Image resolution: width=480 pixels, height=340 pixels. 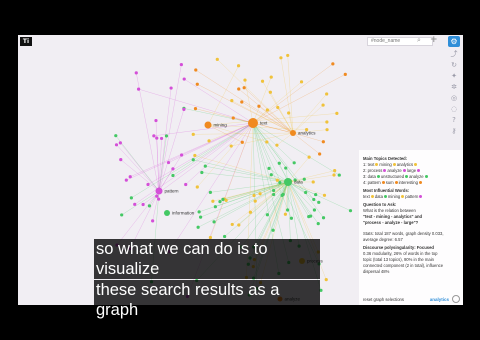 What do you see at coordinates (454, 87) in the screenshot?
I see `gear-icon: ✲` at bounding box center [454, 87].